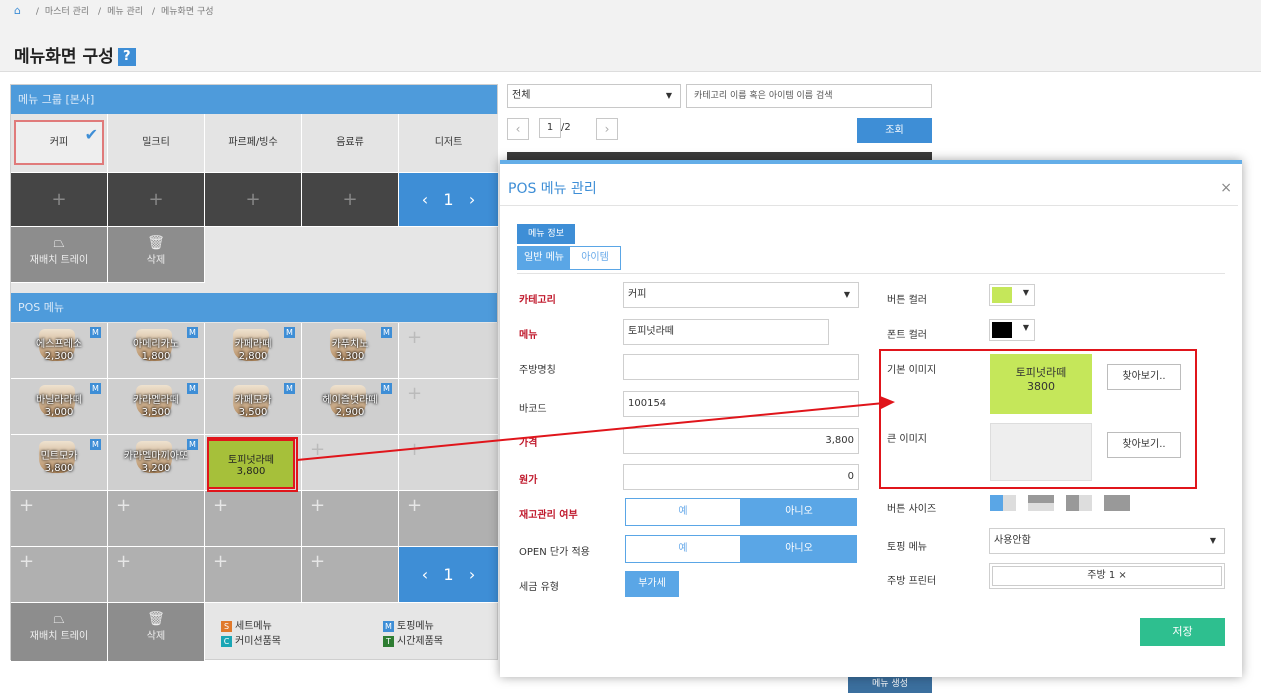 This screenshot has width=1261, height=693. What do you see at coordinates (551, 444) in the screenshot?
I see `annotation-arrow` at bounding box center [551, 444].